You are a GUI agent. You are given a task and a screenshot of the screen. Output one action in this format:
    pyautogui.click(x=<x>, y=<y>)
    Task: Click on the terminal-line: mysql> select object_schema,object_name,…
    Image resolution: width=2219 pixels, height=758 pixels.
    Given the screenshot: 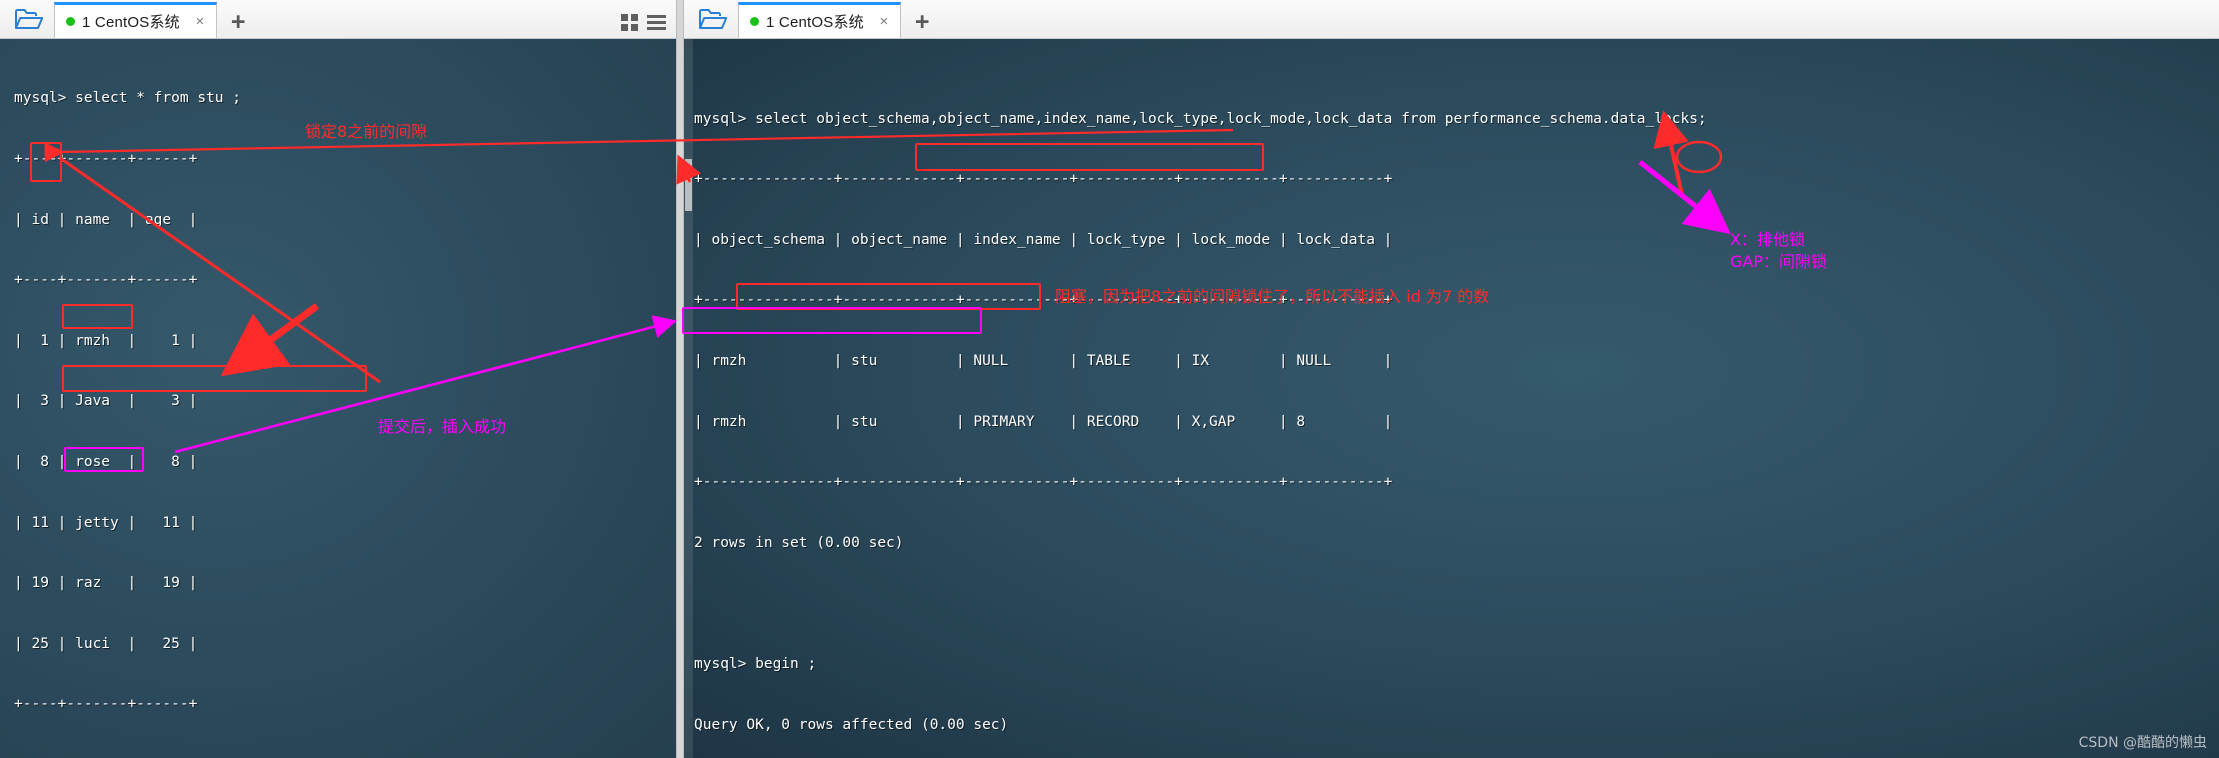 What is the action you would take?
    pyautogui.click(x=1200, y=118)
    